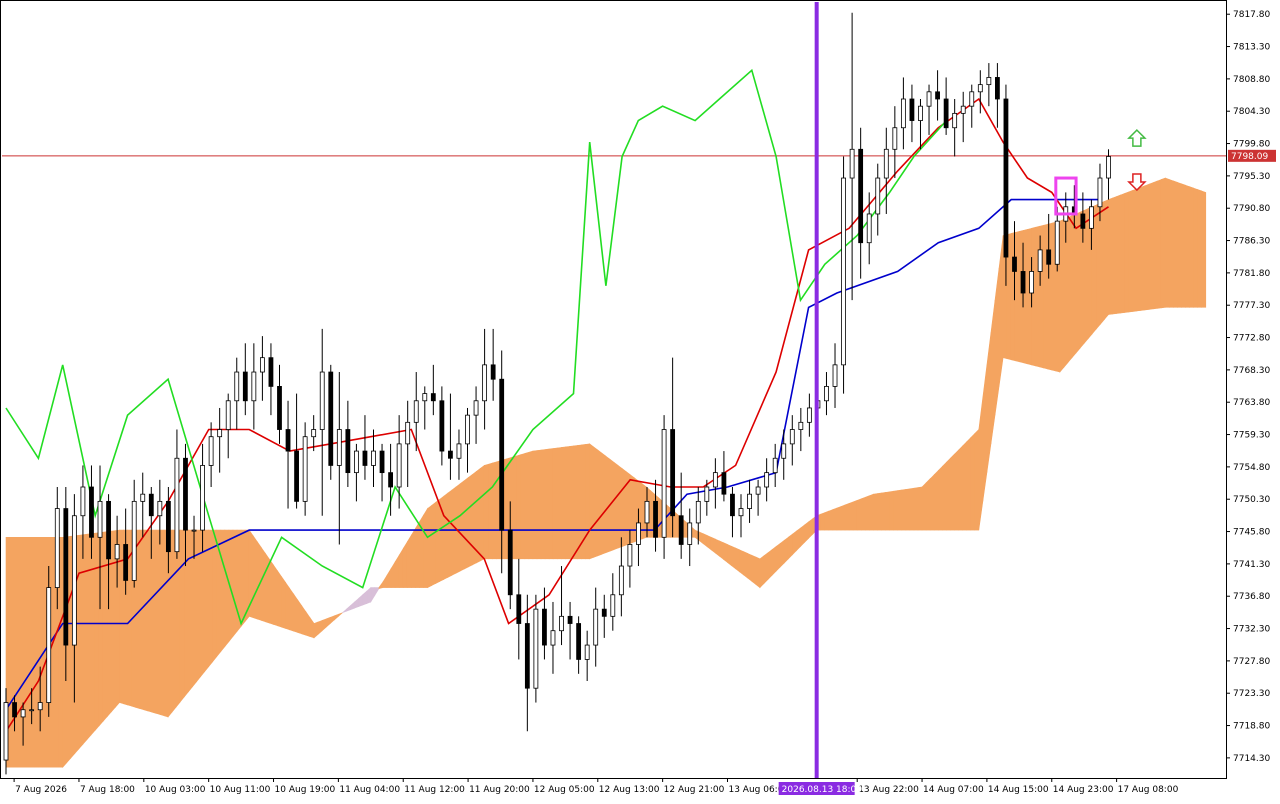 The width and height of the screenshot is (1280, 804). Describe the element at coordinates (1249, 157) in the screenshot. I see `current-price-label: 7798.09` at that location.